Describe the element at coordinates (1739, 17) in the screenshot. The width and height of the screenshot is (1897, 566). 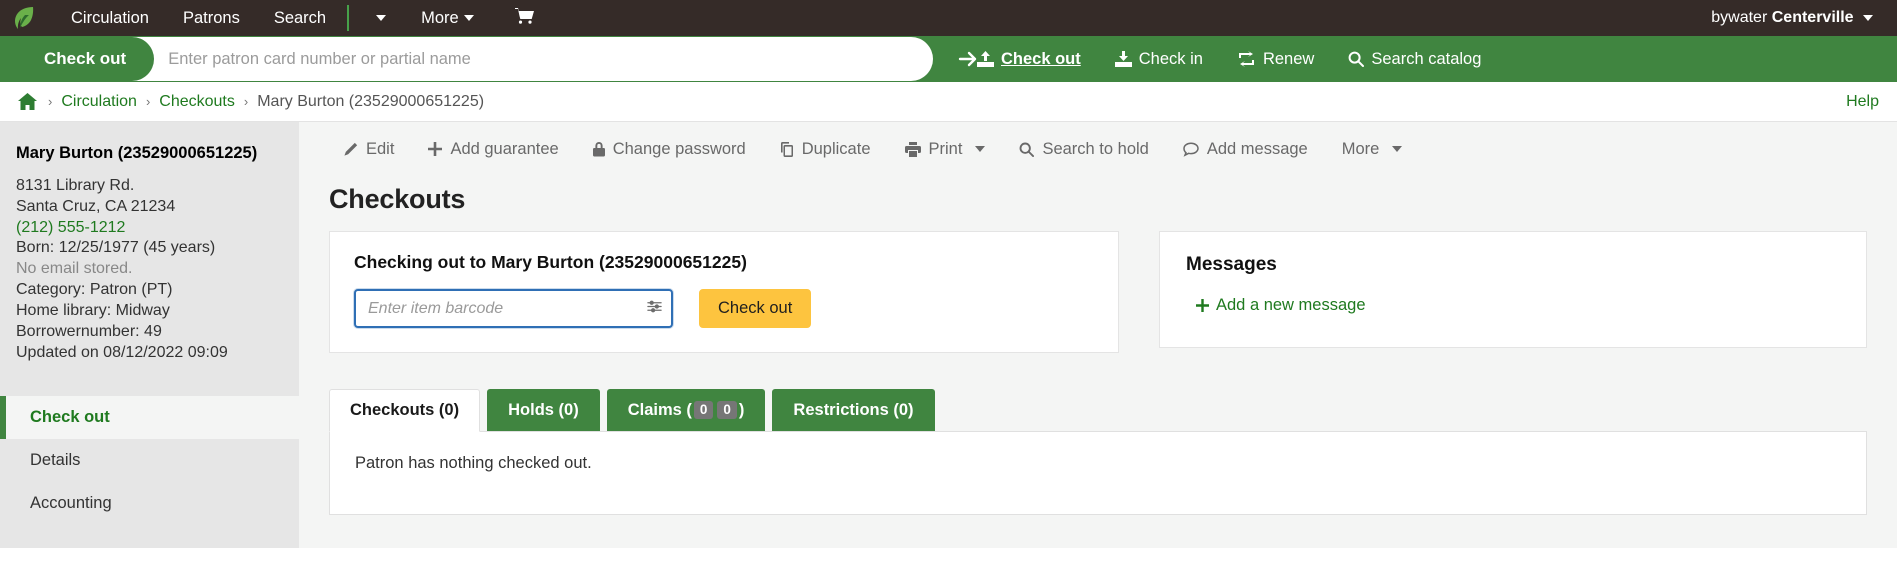
I see `user-prefix: bywater` at that location.